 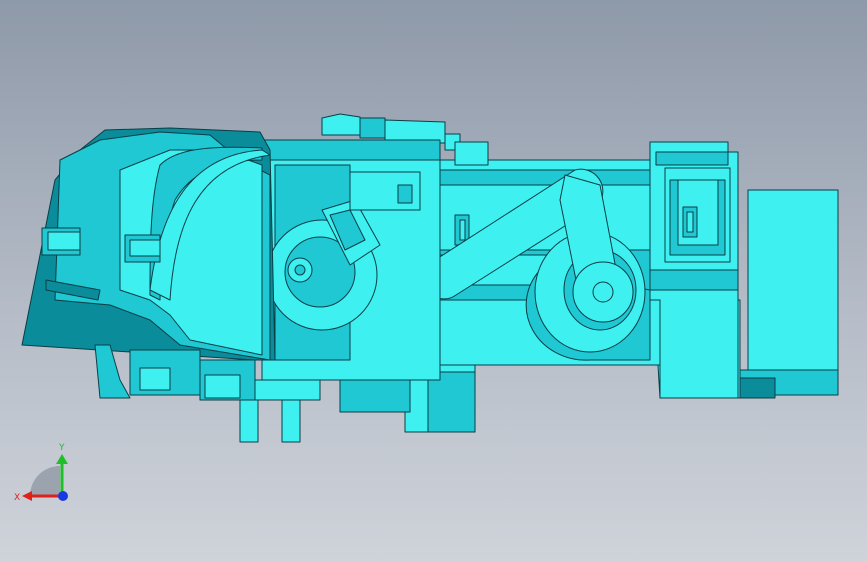 I want to click on right-housing, so click(x=786, y=294).